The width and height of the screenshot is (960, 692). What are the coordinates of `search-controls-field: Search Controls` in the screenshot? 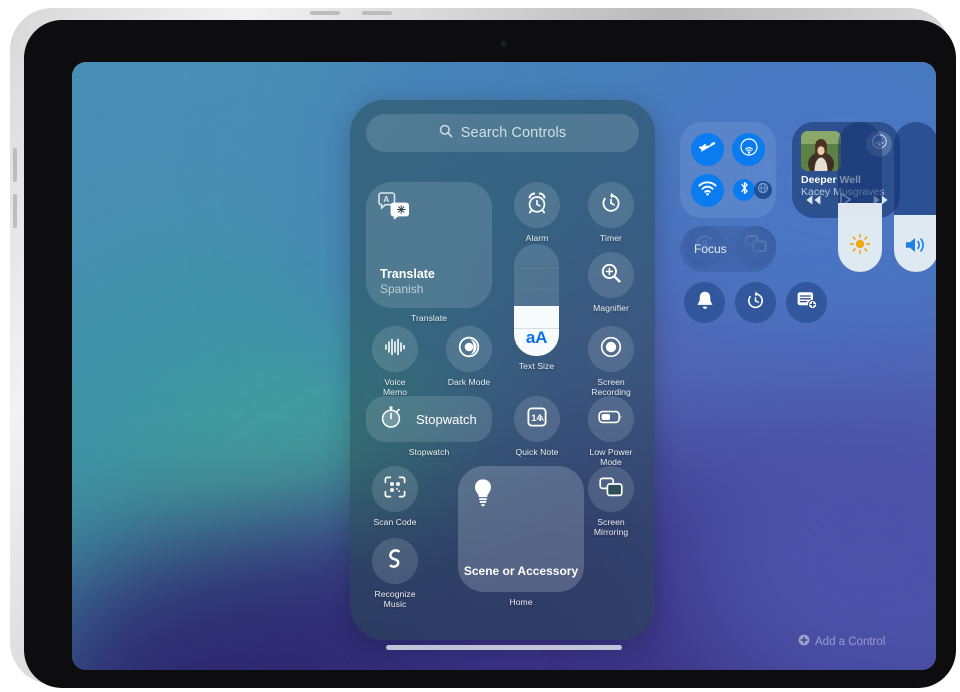 It's located at (502, 133).